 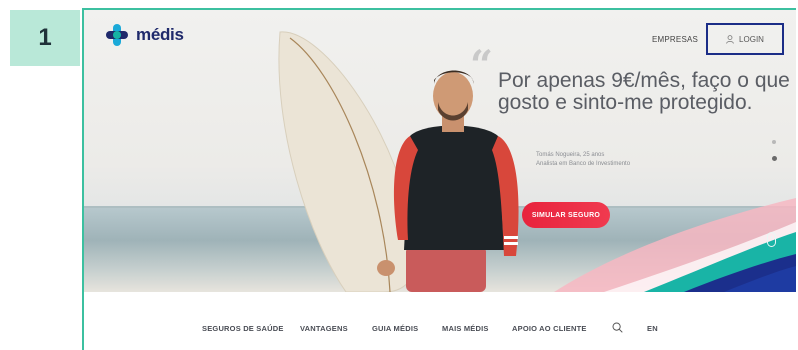 What do you see at coordinates (771, 239) in the screenshot?
I see `mouse-scroll-icon` at bounding box center [771, 239].